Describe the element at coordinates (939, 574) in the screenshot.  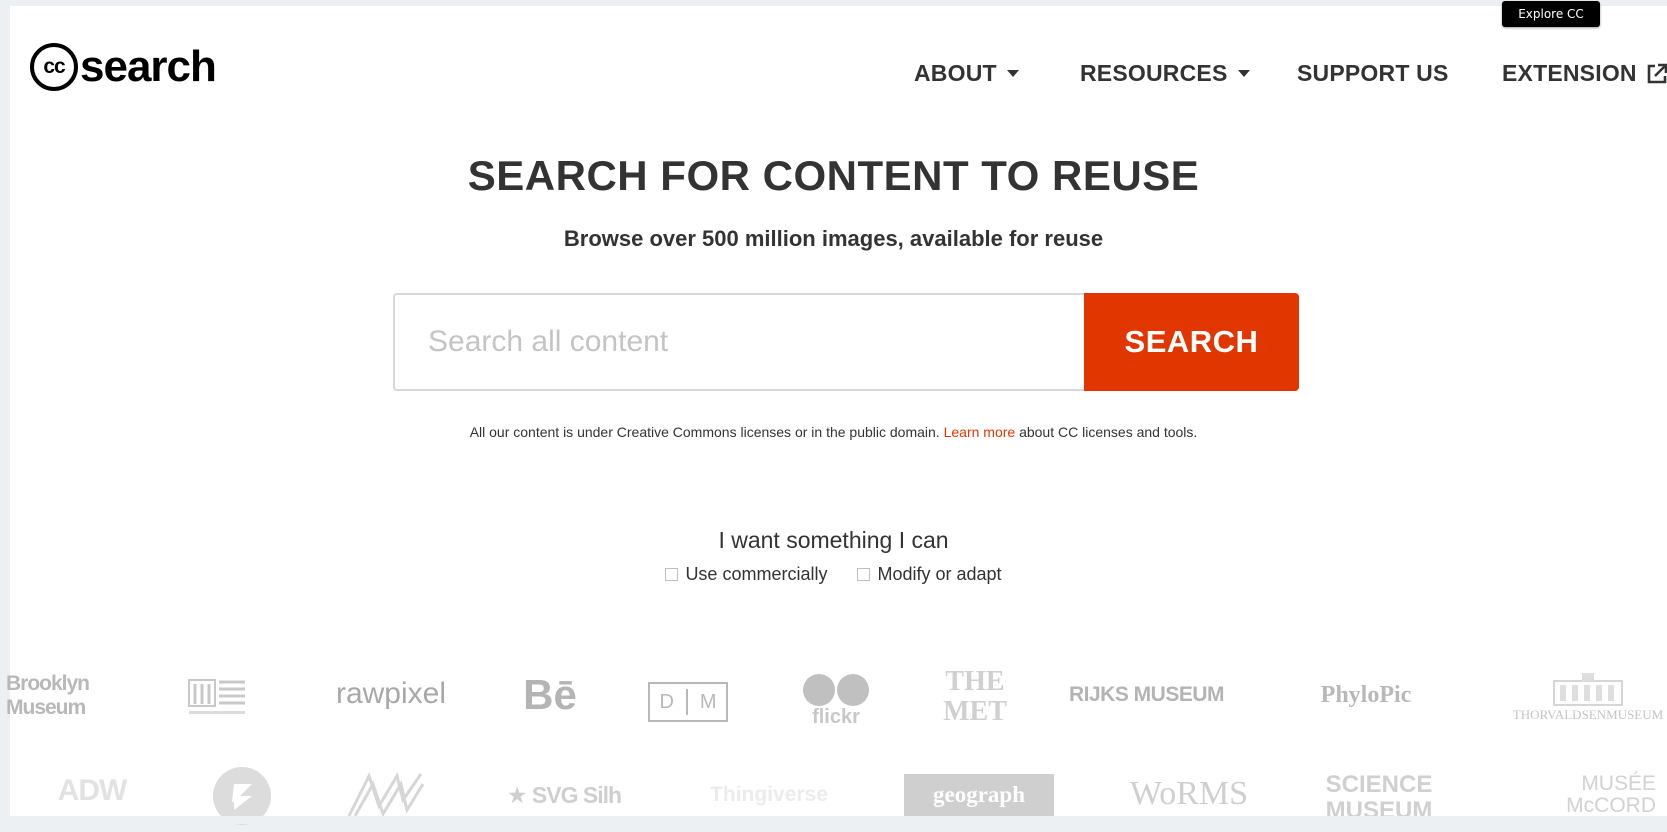
I see `filter-label: Modify or adapt` at that location.